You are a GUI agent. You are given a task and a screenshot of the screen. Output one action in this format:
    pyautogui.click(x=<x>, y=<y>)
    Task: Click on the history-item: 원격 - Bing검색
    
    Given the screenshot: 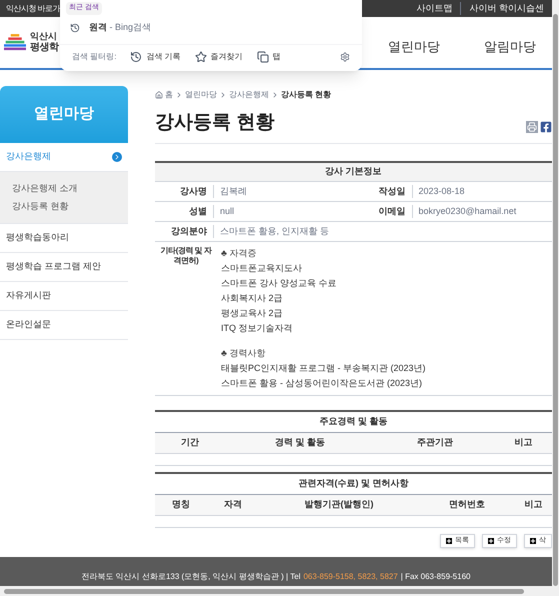 What is the action you would take?
    pyautogui.click(x=211, y=28)
    